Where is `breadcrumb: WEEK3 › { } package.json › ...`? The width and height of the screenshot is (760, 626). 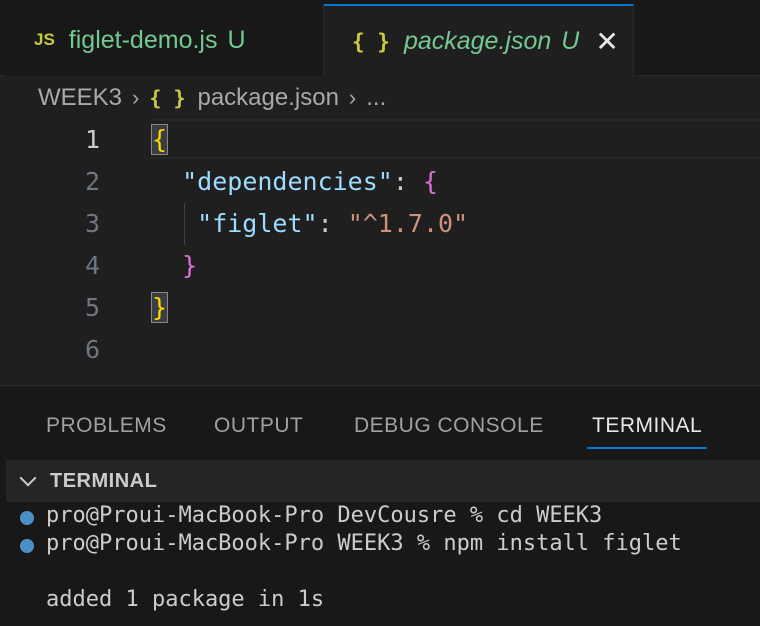 breadcrumb: WEEK3 › { } package.json › ... is located at coordinates (380, 98).